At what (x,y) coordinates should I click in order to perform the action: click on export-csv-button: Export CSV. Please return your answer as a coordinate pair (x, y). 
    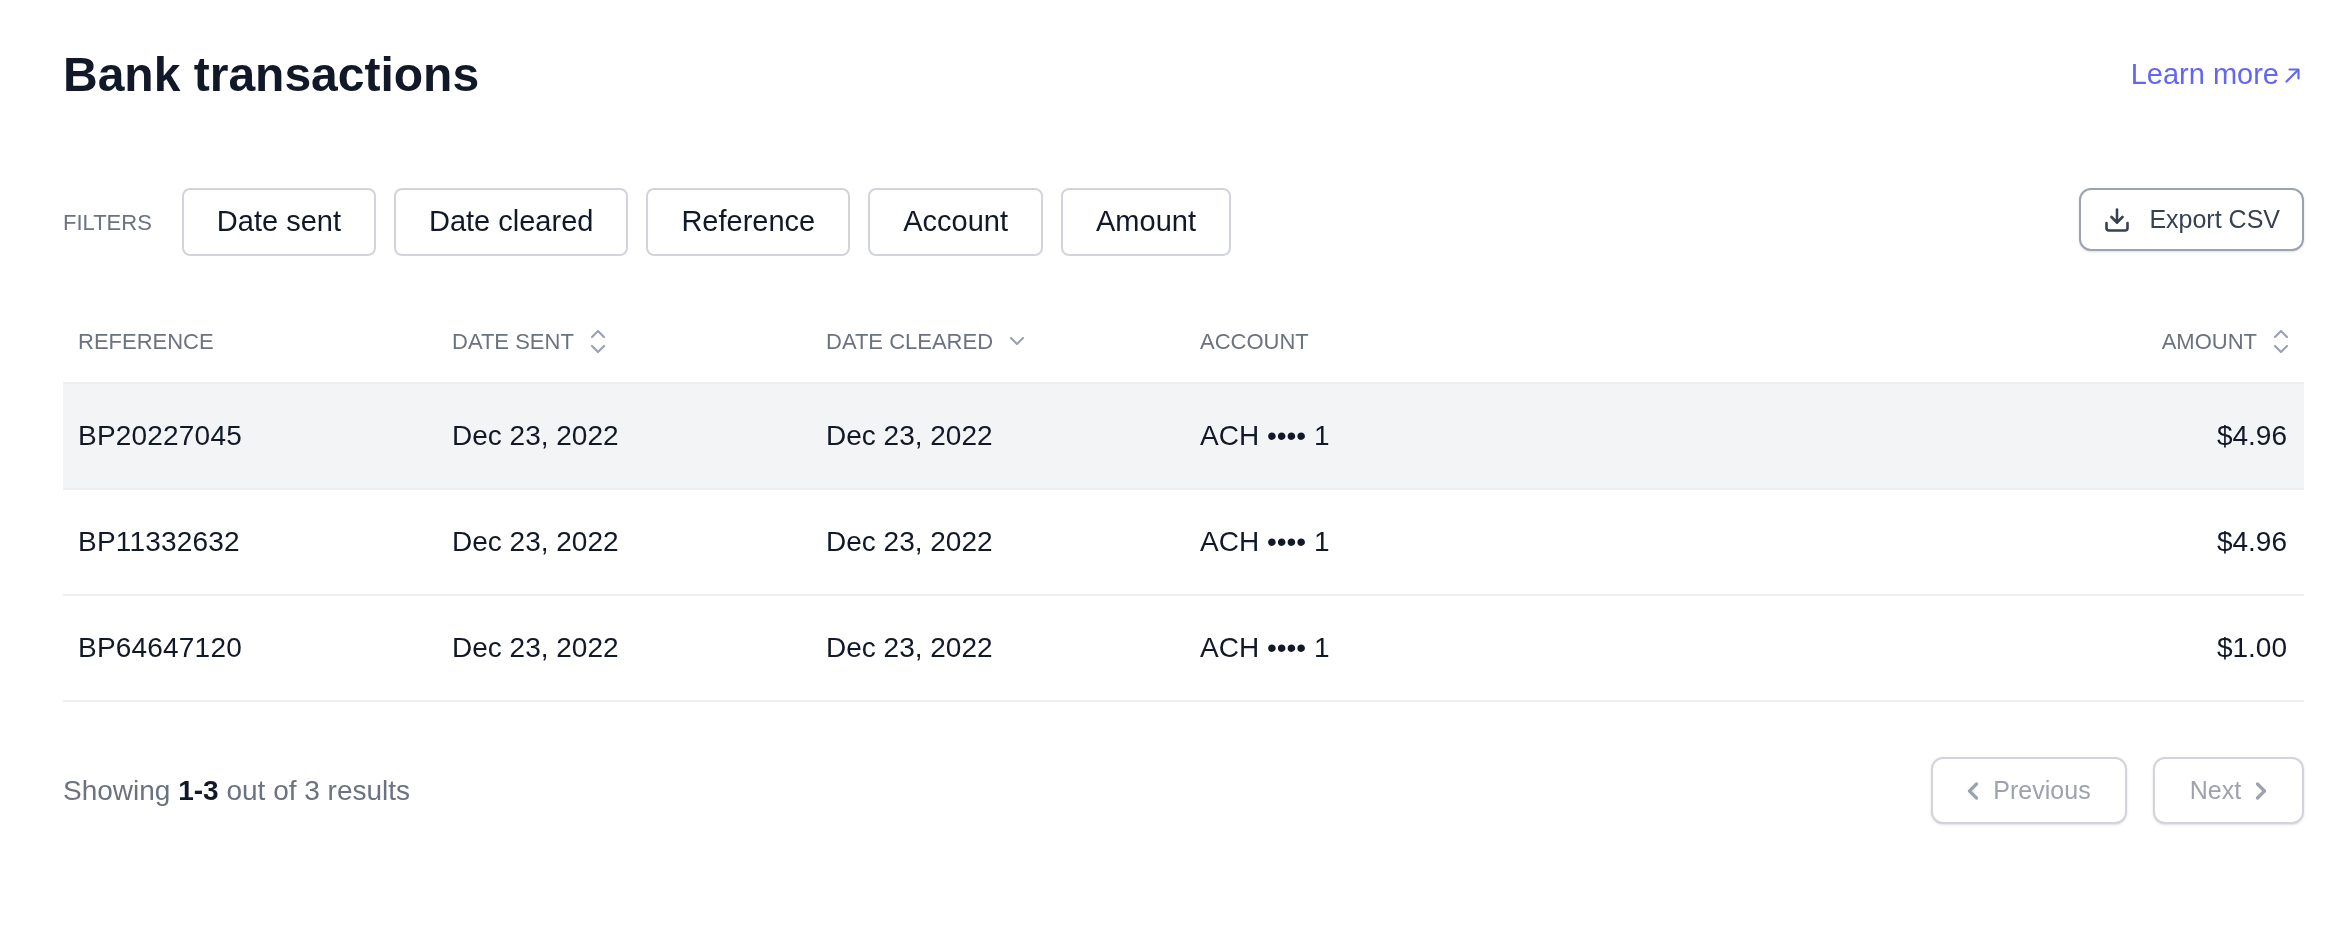
    Looking at the image, I should click on (2191, 219).